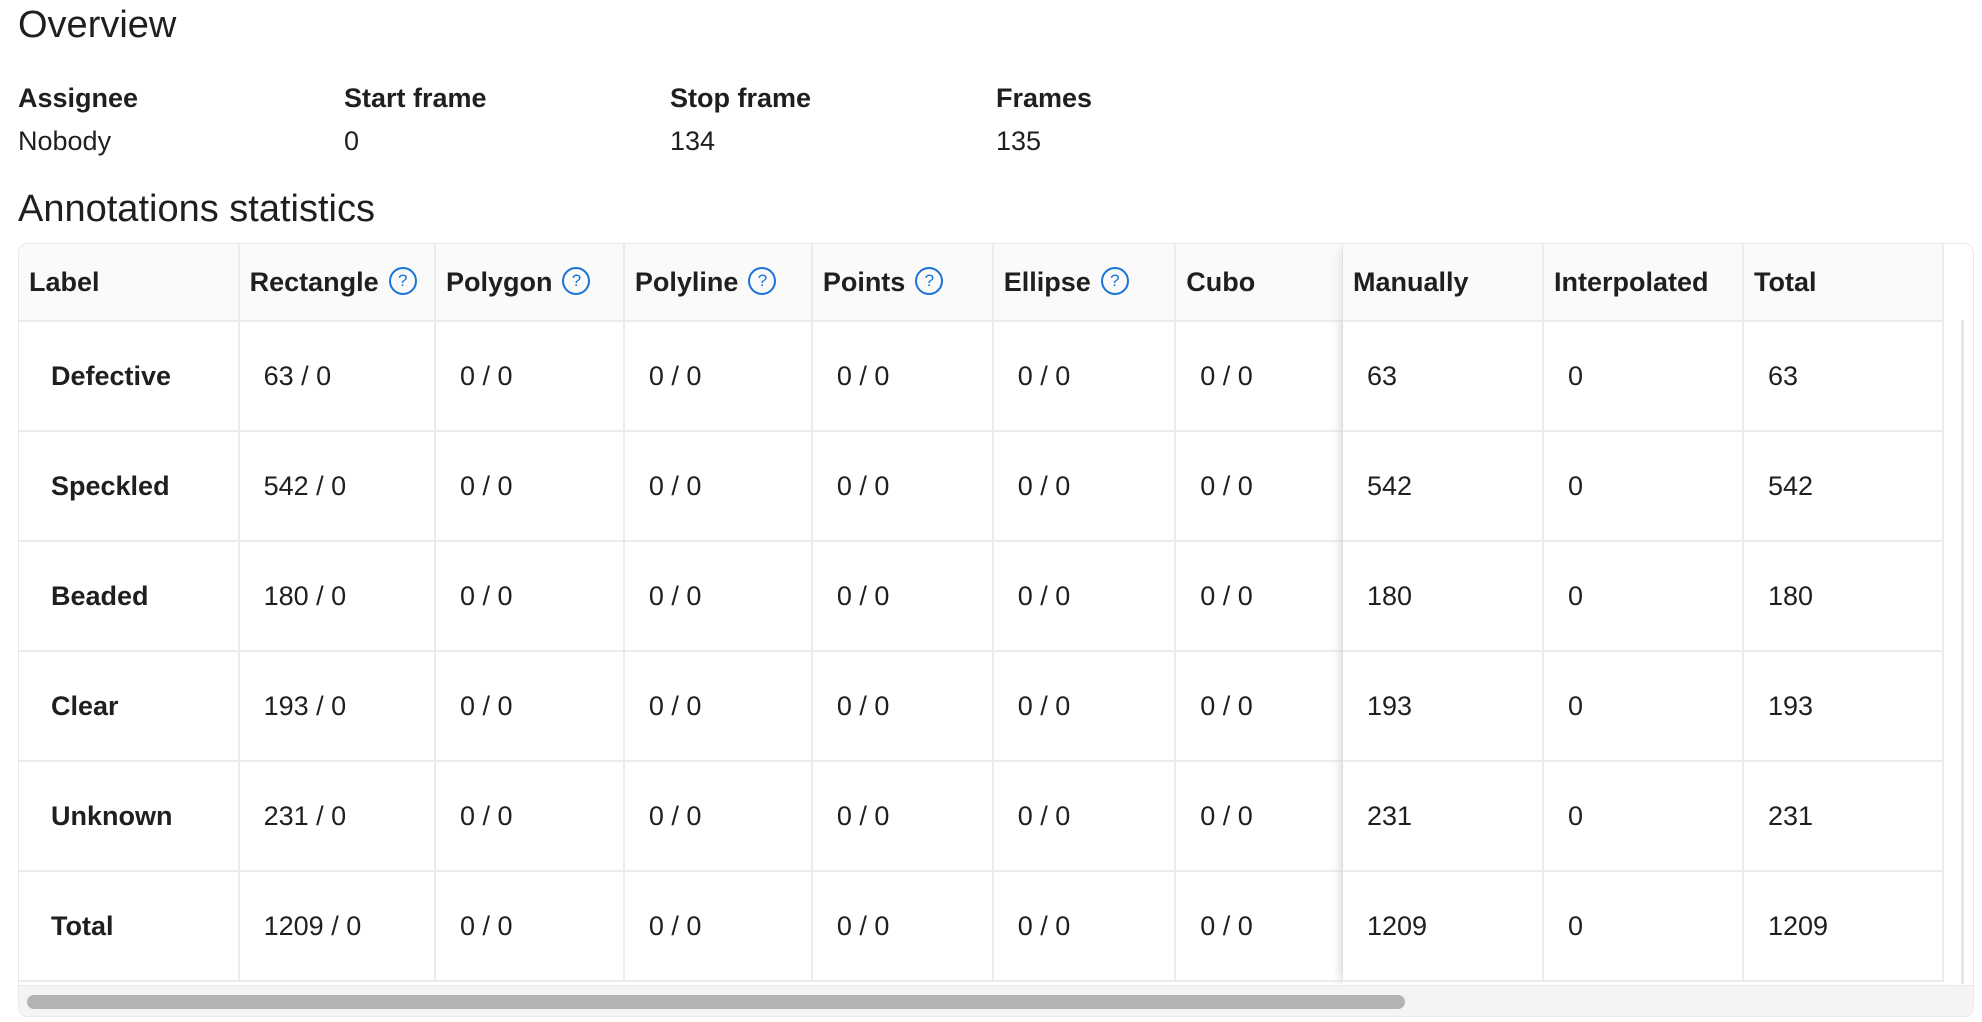 This screenshot has height=1022, width=1982. Describe the element at coordinates (1843, 816) in the screenshot. I see `total-cell: 231` at that location.